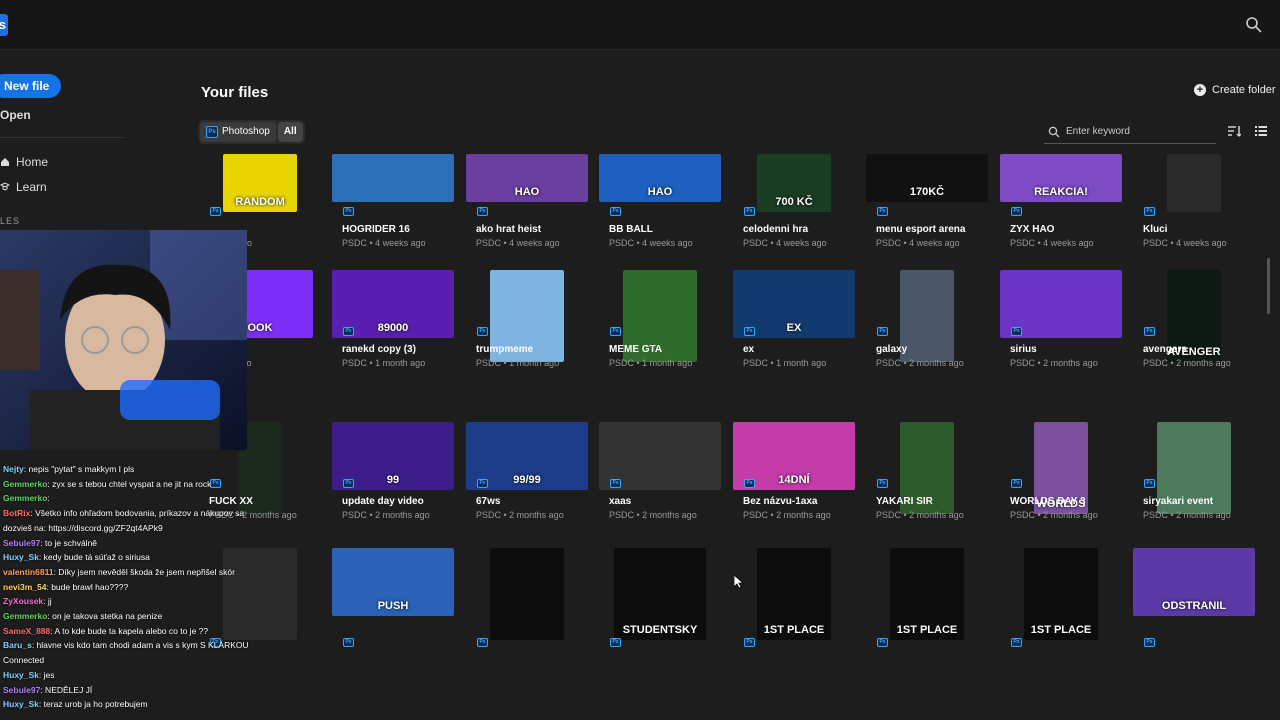 The width and height of the screenshot is (1280, 720). Describe the element at coordinates (26, 498) in the screenshot. I see `chat-message: Gemmerko:` at that location.